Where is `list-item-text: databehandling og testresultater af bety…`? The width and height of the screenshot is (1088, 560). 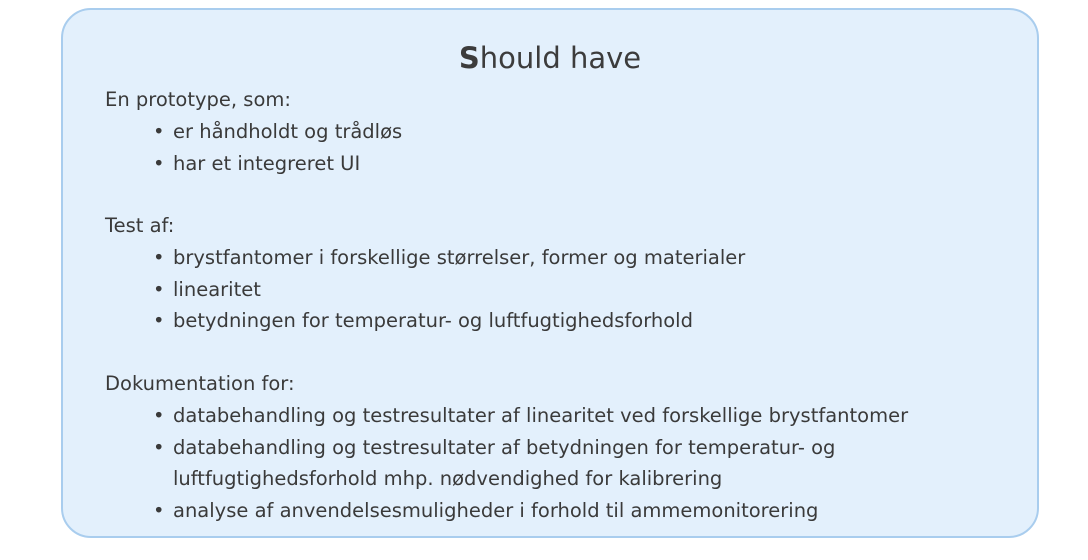
list-item-text: databehandling og testresultater af bety… is located at coordinates (504, 447).